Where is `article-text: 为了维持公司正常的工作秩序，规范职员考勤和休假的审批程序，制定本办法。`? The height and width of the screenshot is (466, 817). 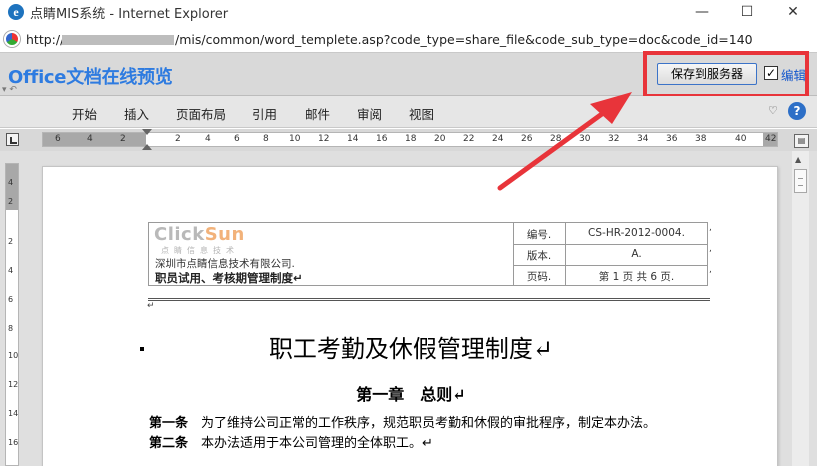 article-text: 为了维持公司正常的工作秩序，规范职员考勤和休假的审批程序，制定本办法。 is located at coordinates (422, 423).